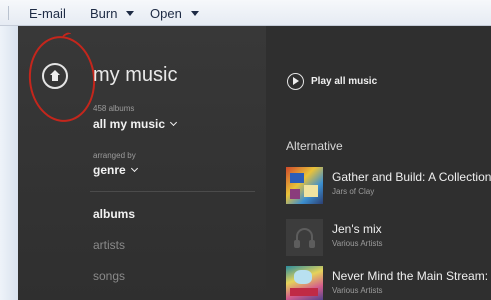  I want to click on toolbar-separator, so click(8, 13).